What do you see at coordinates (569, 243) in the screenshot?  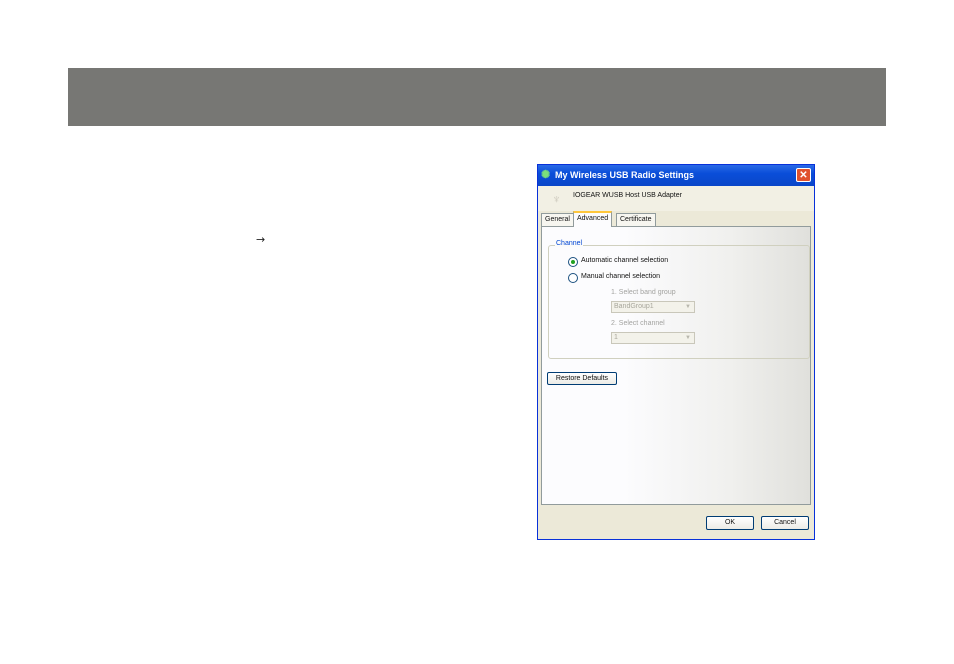 I see `channel-group-label: Channel` at bounding box center [569, 243].